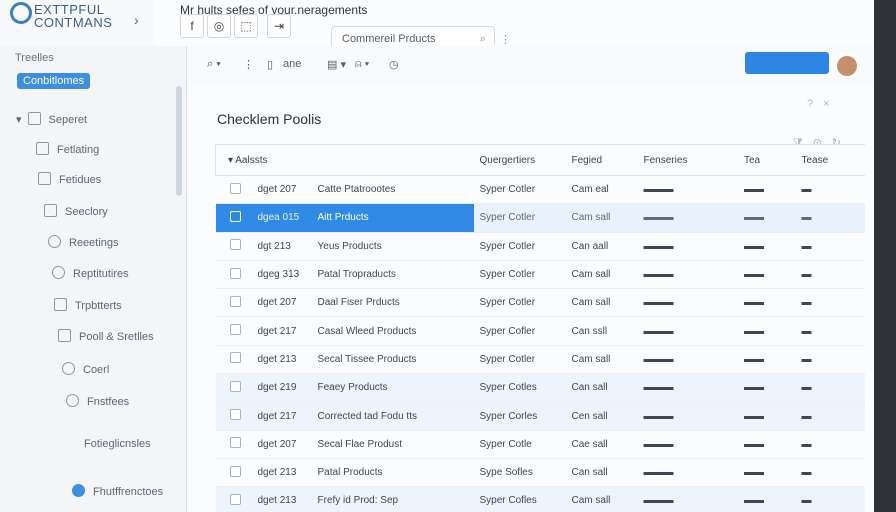  I want to click on search-input: Commereil Prducts, so click(389, 39).